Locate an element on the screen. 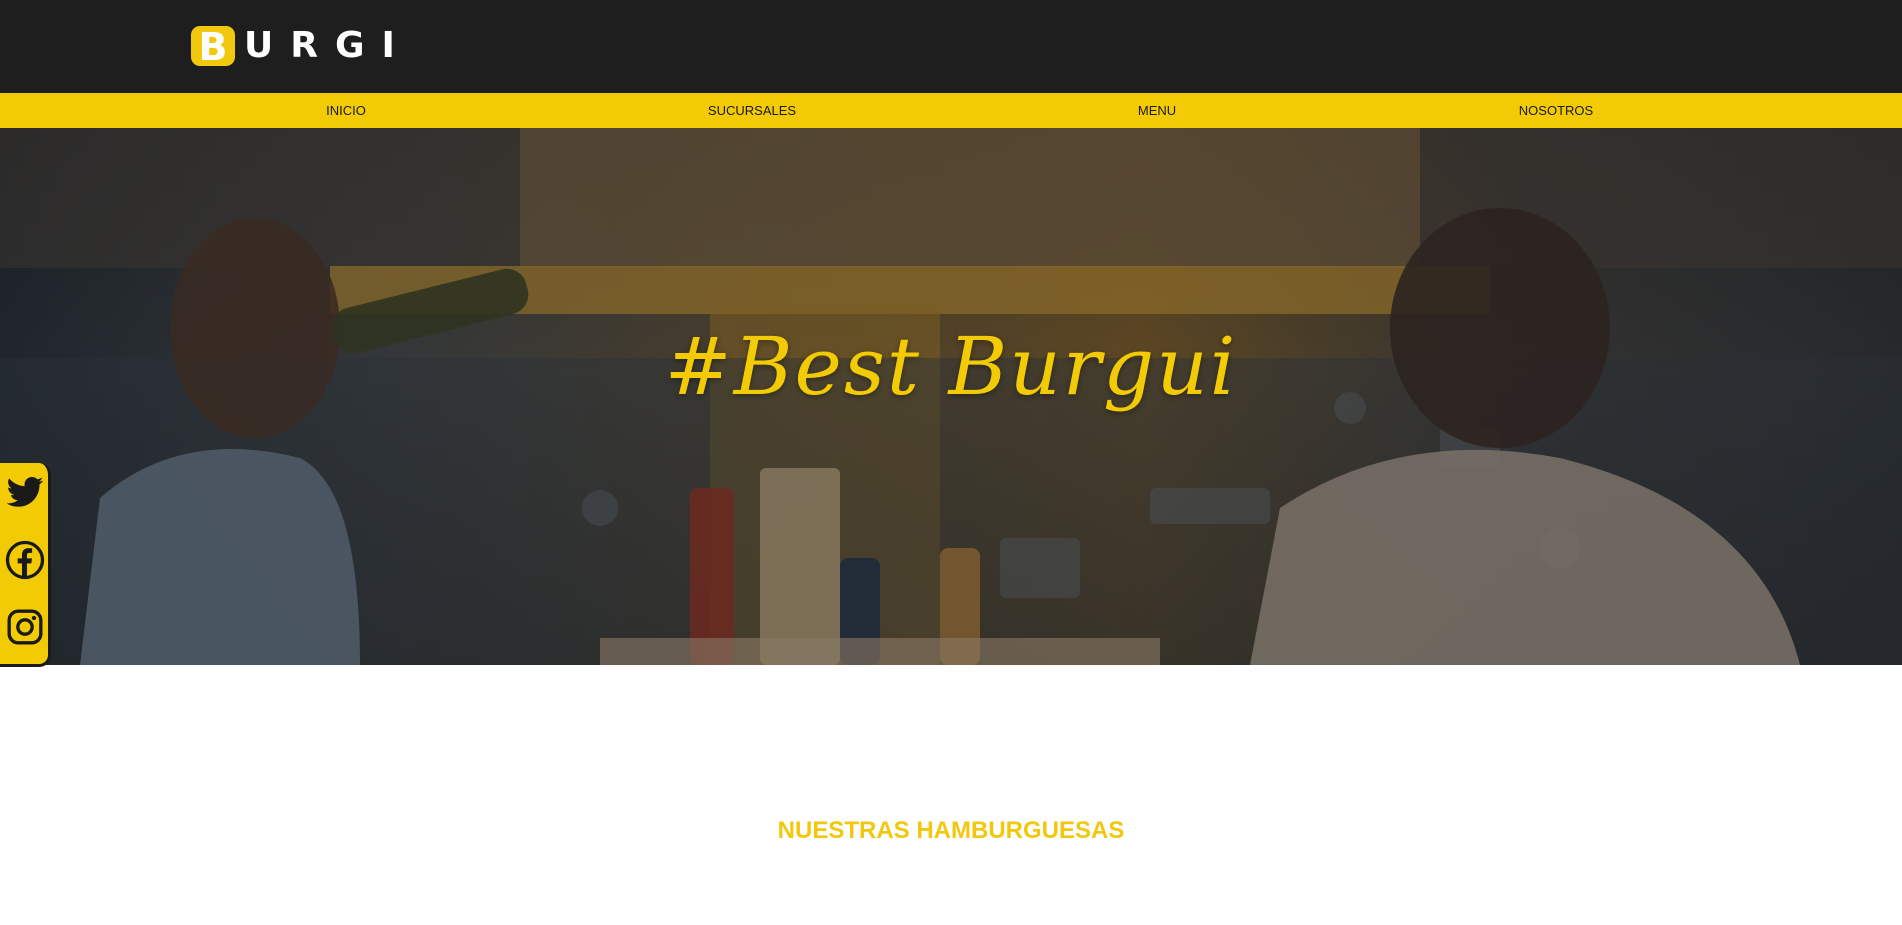 The height and width of the screenshot is (925, 1902). nav-inicio: INICIO is located at coordinates (346, 110).